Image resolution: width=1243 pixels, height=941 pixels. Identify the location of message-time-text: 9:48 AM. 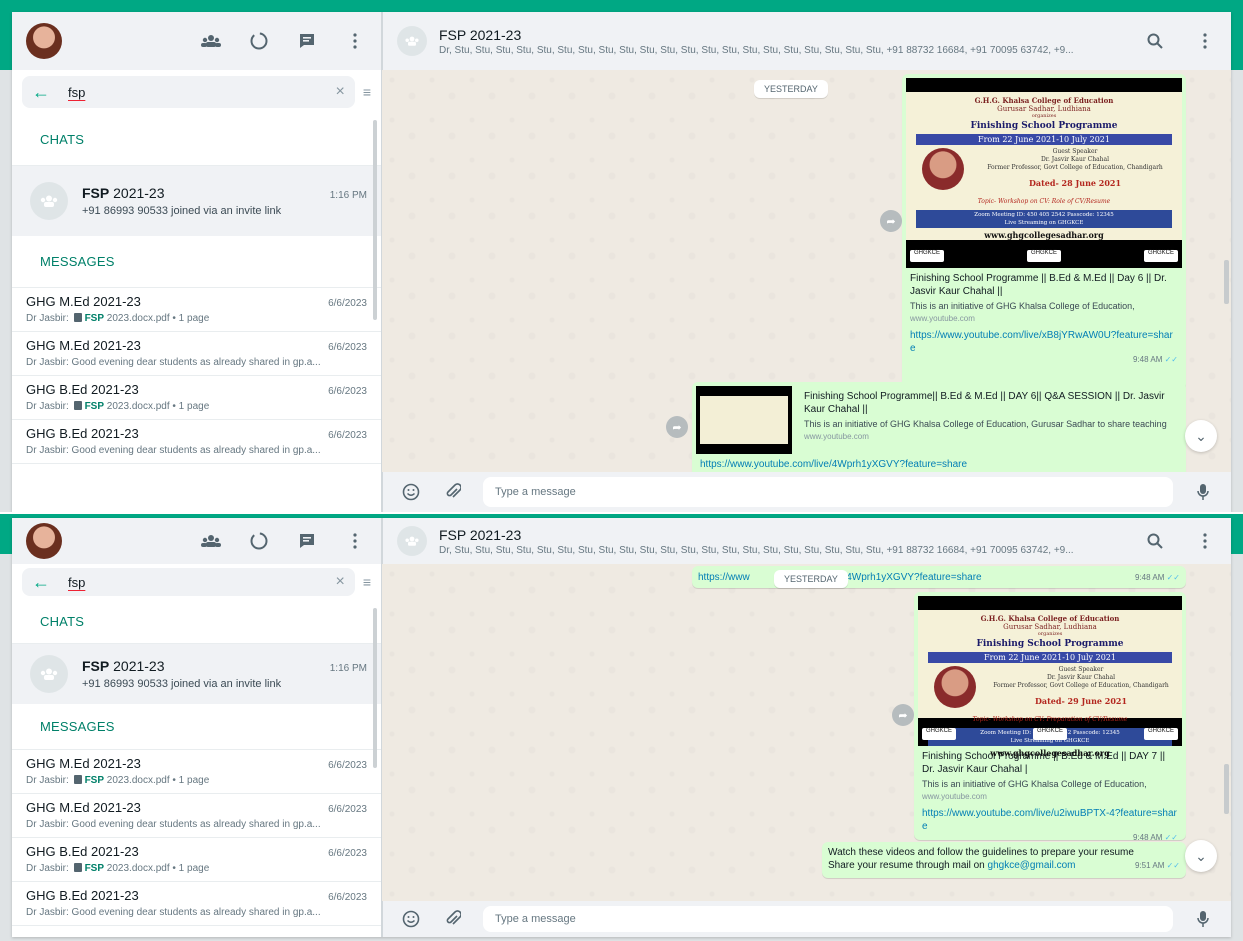
(1150, 577).